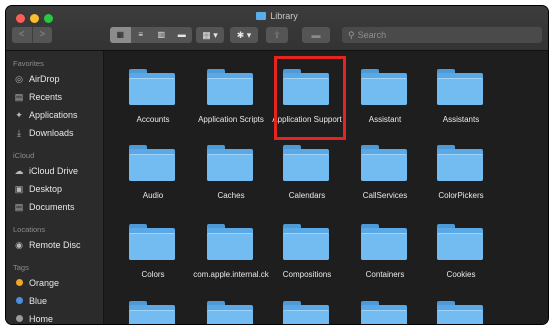 The height and width of the screenshot is (326, 554). I want to click on sidebar-item-label: Desktop, so click(46, 189).